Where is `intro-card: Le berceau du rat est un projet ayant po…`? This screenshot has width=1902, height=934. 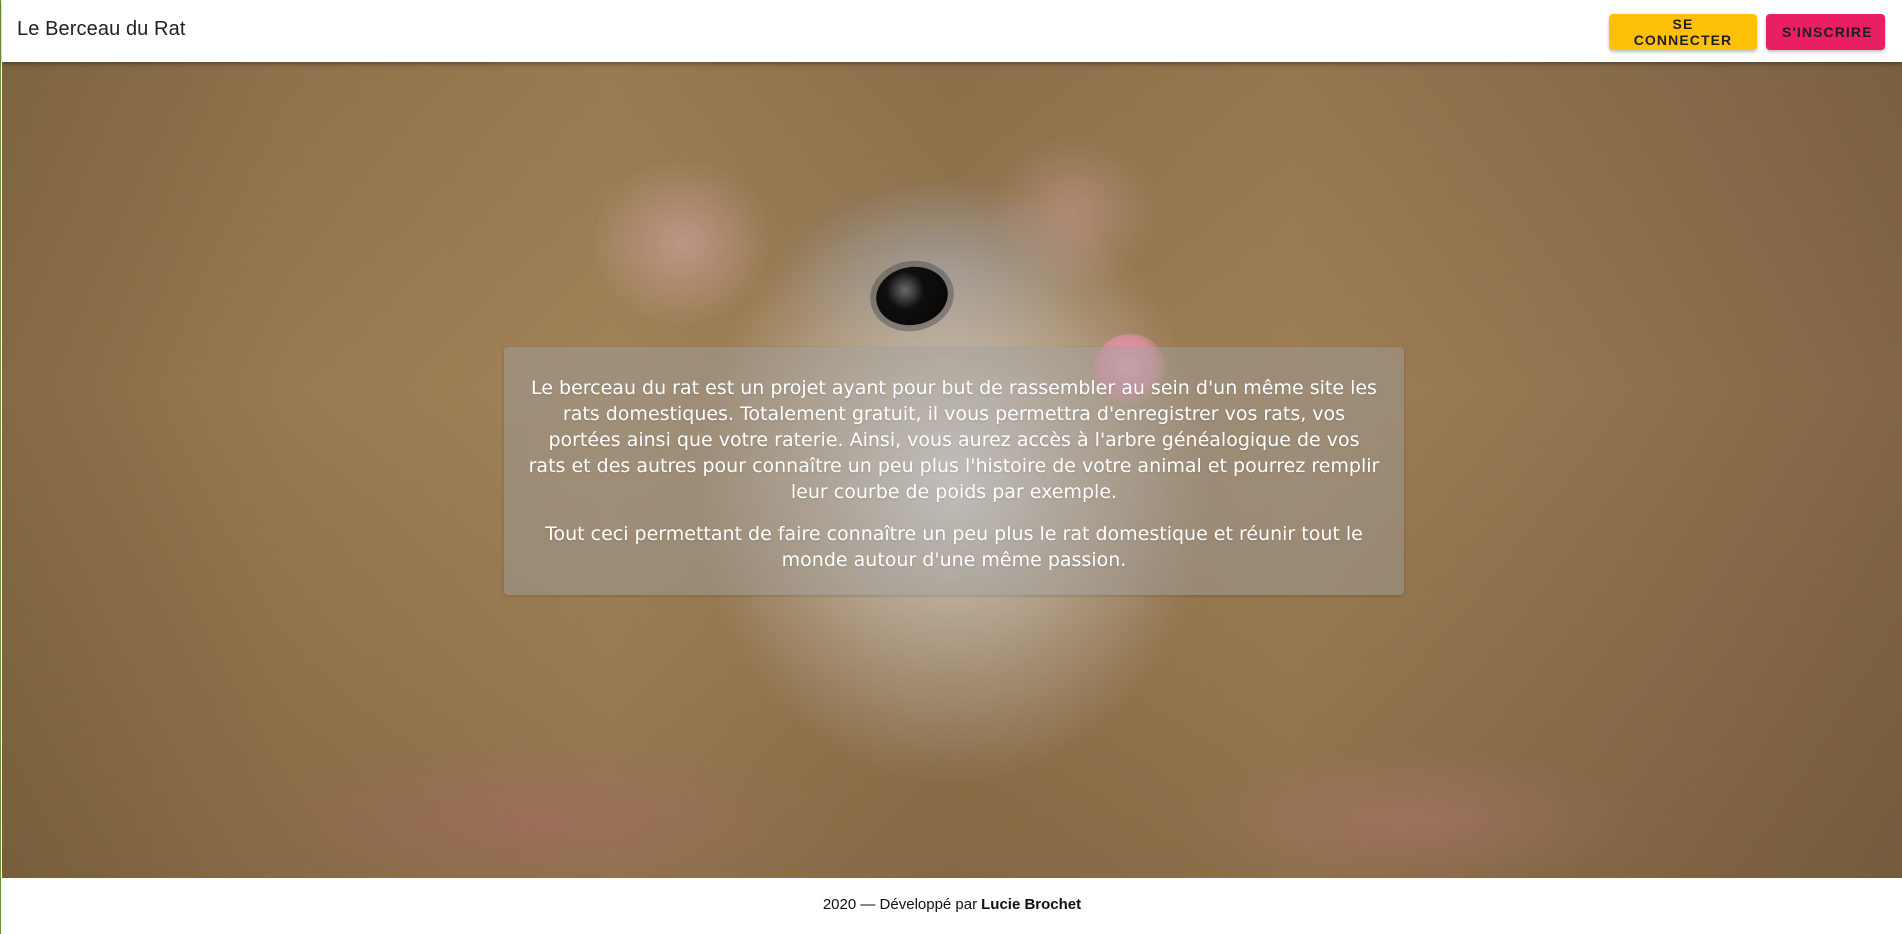 intro-card: Le berceau du rat est un projet ayant po… is located at coordinates (954, 471).